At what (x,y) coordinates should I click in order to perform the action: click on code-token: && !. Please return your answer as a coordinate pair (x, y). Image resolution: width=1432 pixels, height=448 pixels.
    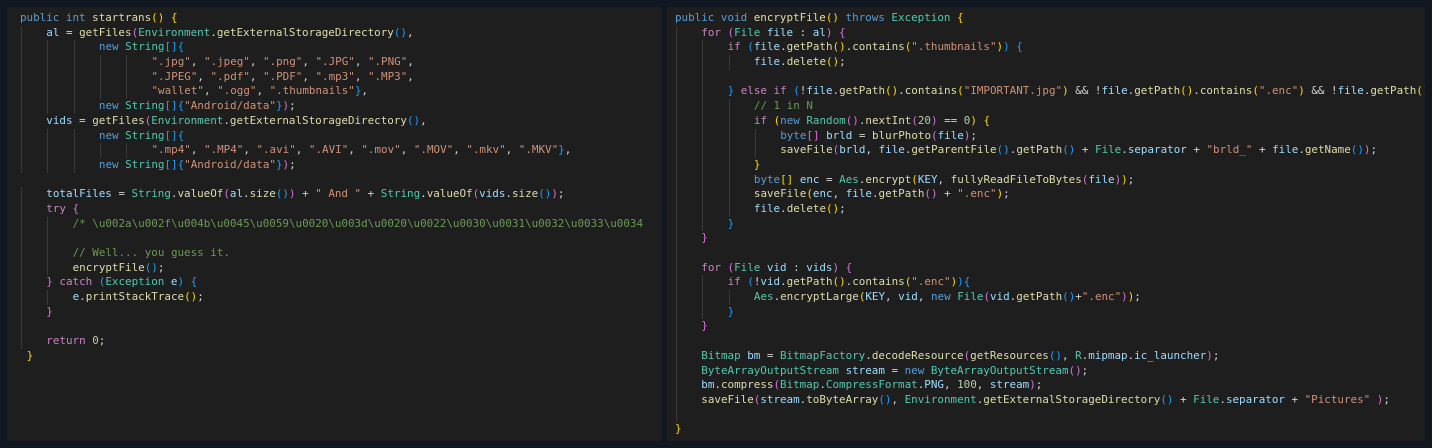
    Looking at the image, I should click on (1321, 91).